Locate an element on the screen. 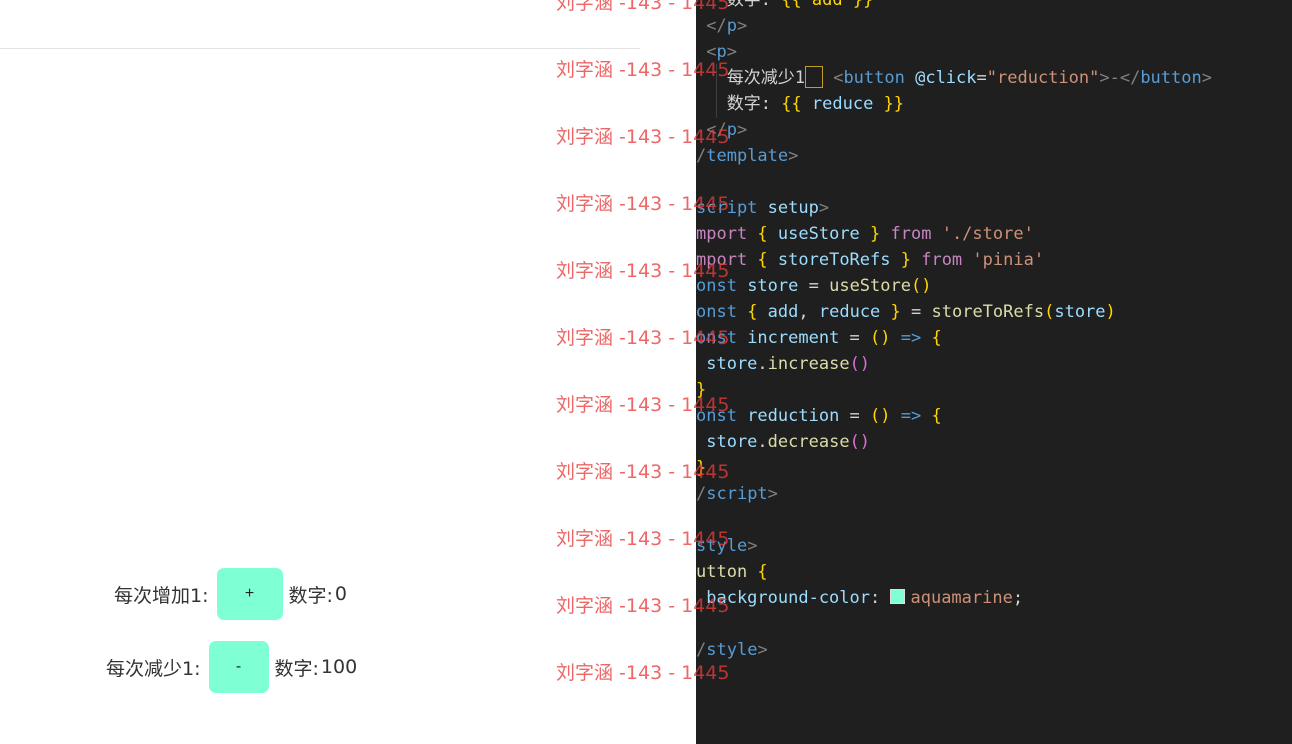 The width and height of the screenshot is (1292, 744). code-token: ) is located at coordinates (1110, 312).